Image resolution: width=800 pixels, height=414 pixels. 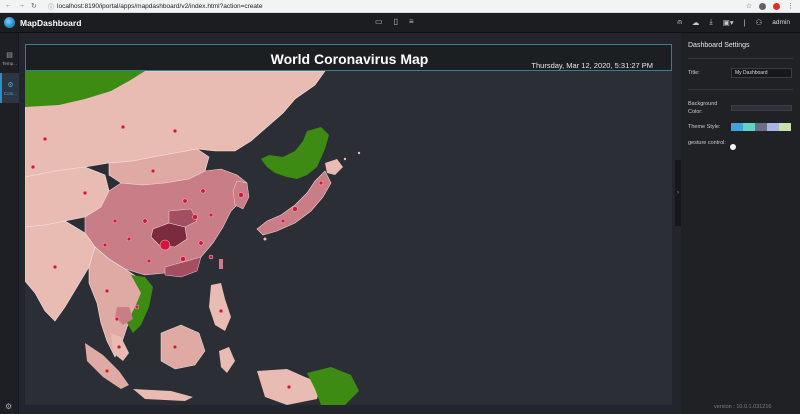 I want to click on tablet-icon: ▯, so click(x=396, y=21).